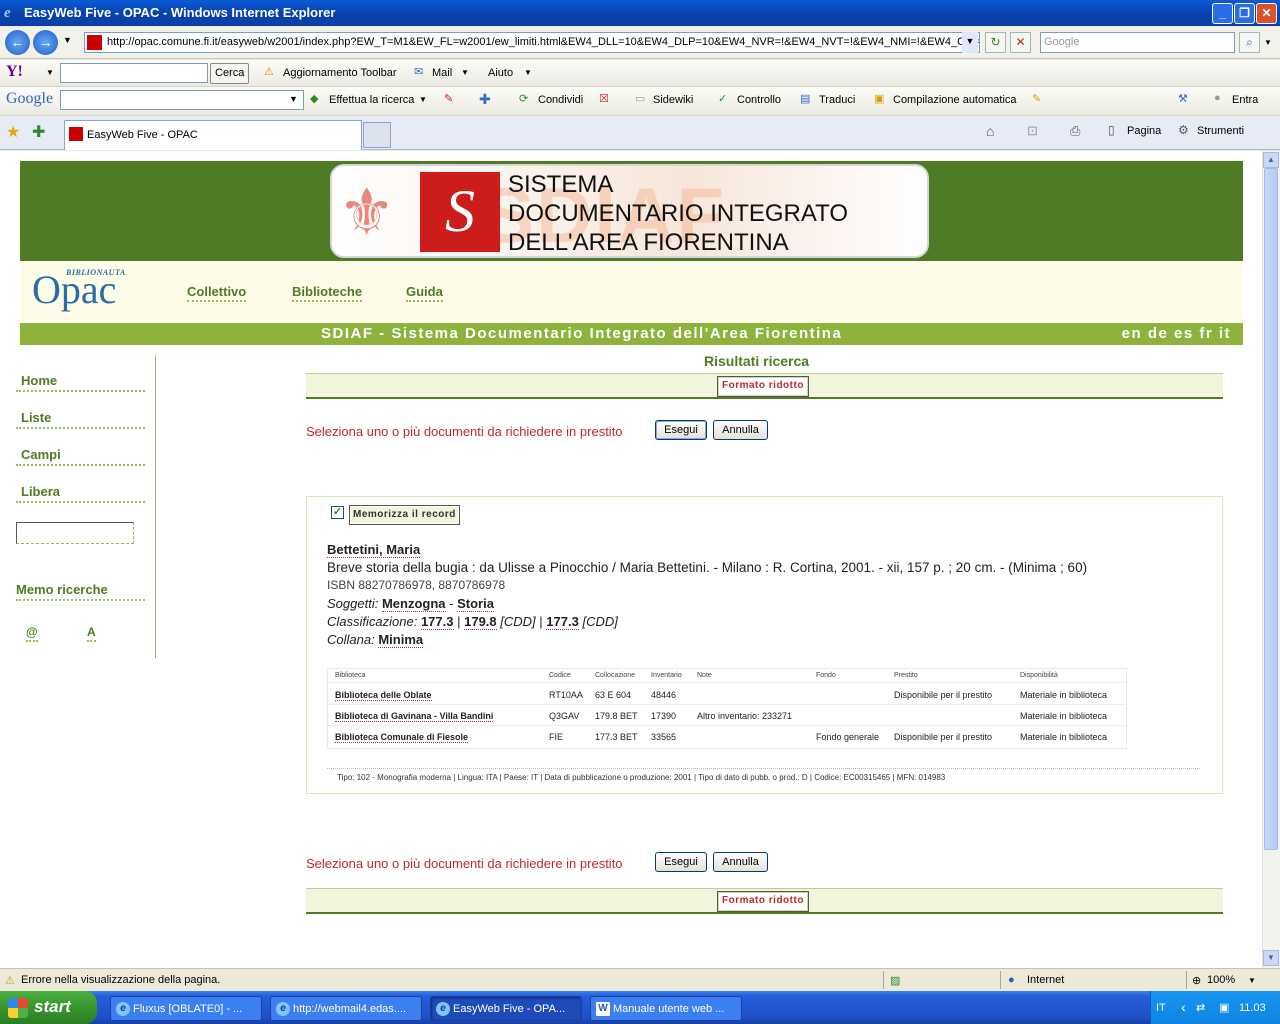 The height and width of the screenshot is (1024, 1280). Describe the element at coordinates (1020, 42) in the screenshot. I see `stop-icon: ✕` at that location.